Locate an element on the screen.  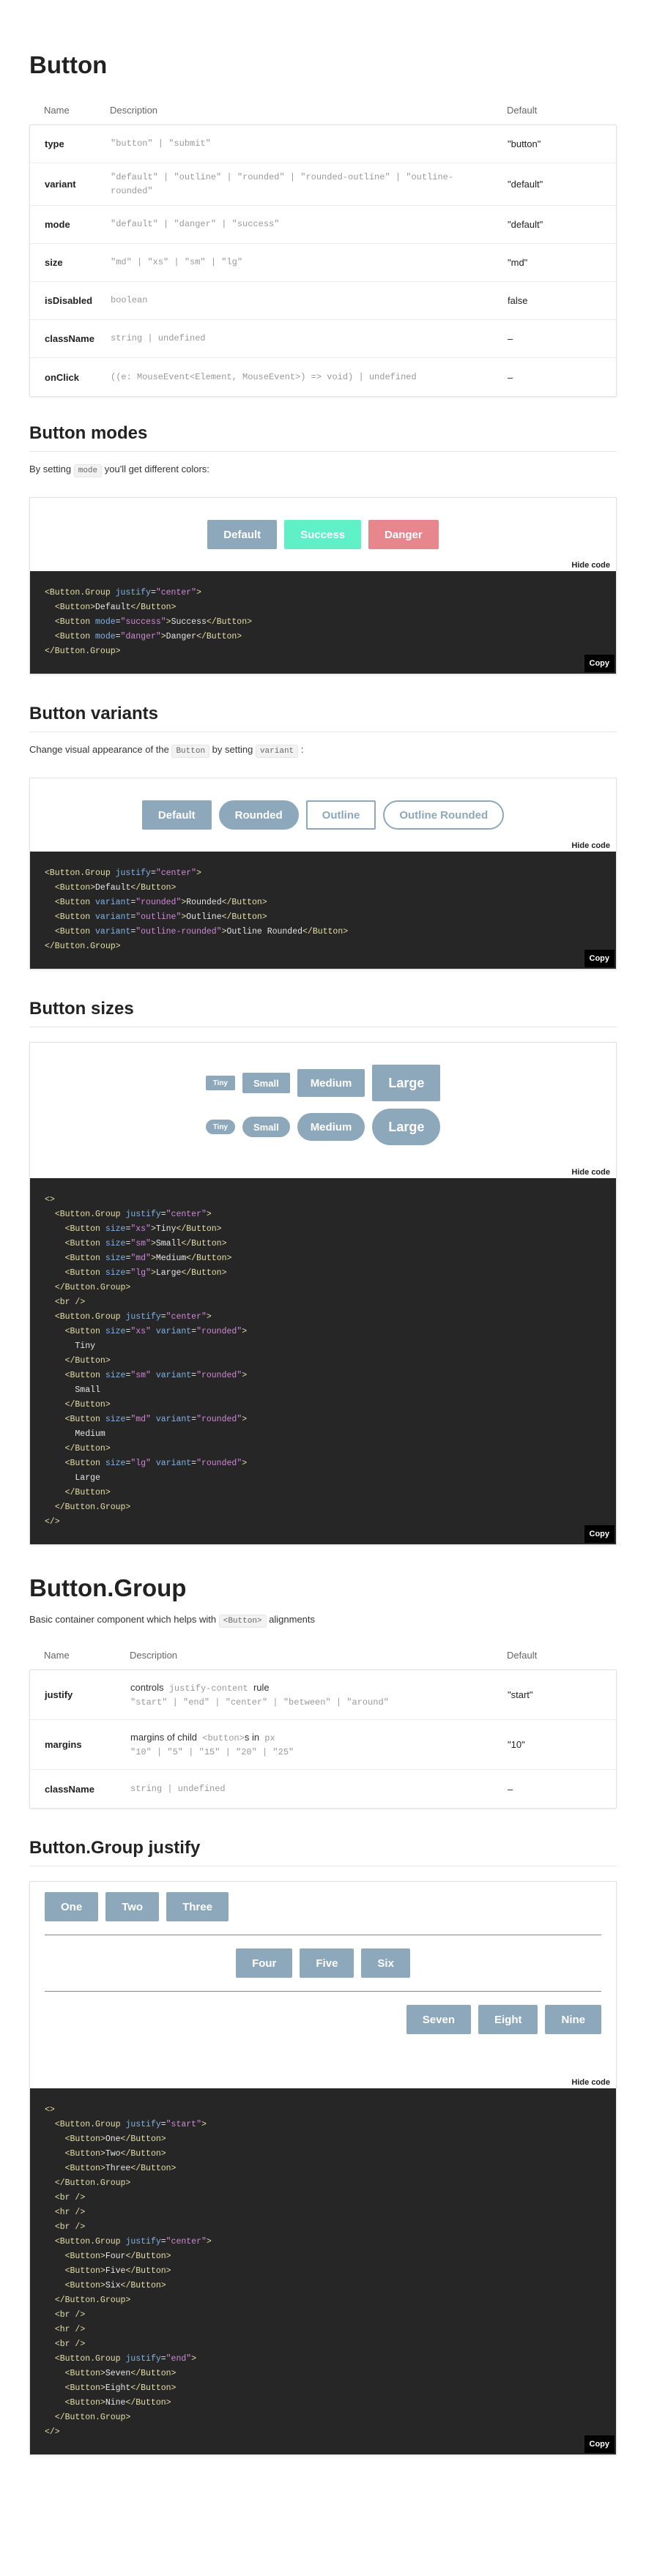
prop-name: variant is located at coordinates (60, 184).